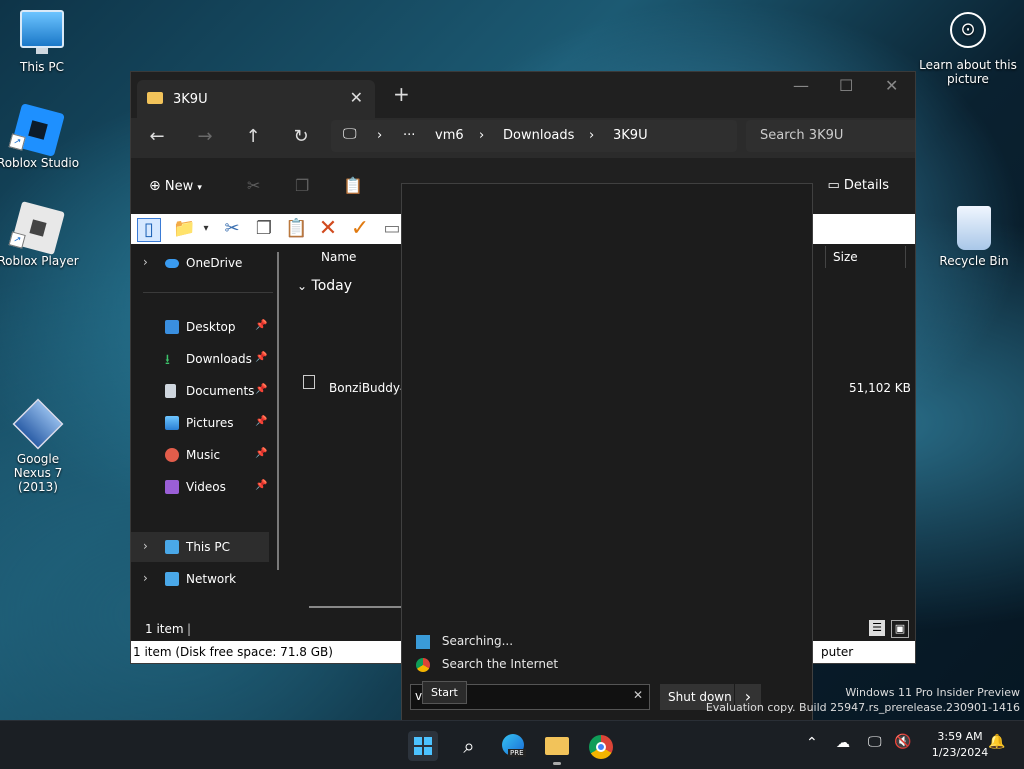 The height and width of the screenshot is (769, 1024). Describe the element at coordinates (601, 746) in the screenshot. I see `chrome-taskbar-button` at that location.